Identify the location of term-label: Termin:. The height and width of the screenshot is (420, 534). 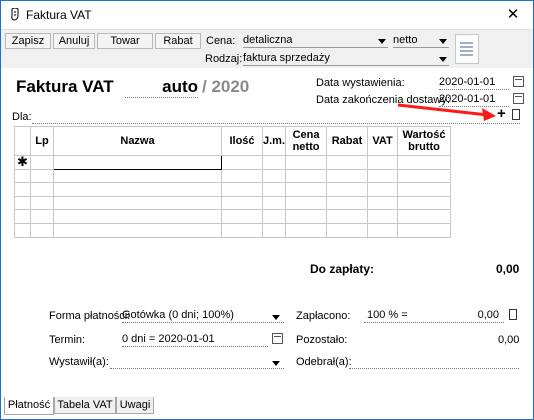
(67, 340).